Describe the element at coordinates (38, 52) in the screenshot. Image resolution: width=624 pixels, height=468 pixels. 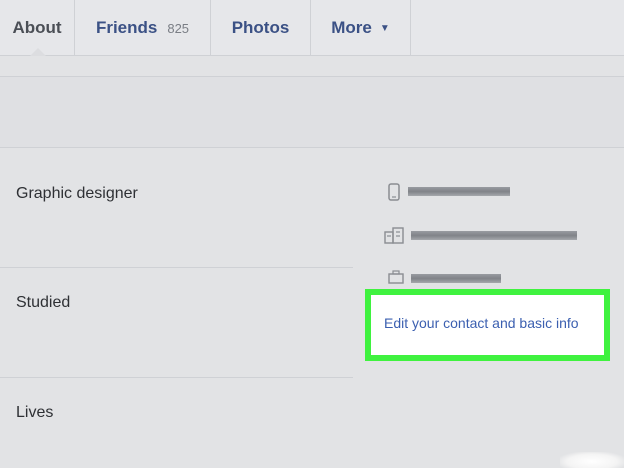
I see `active-tab-pointer` at that location.